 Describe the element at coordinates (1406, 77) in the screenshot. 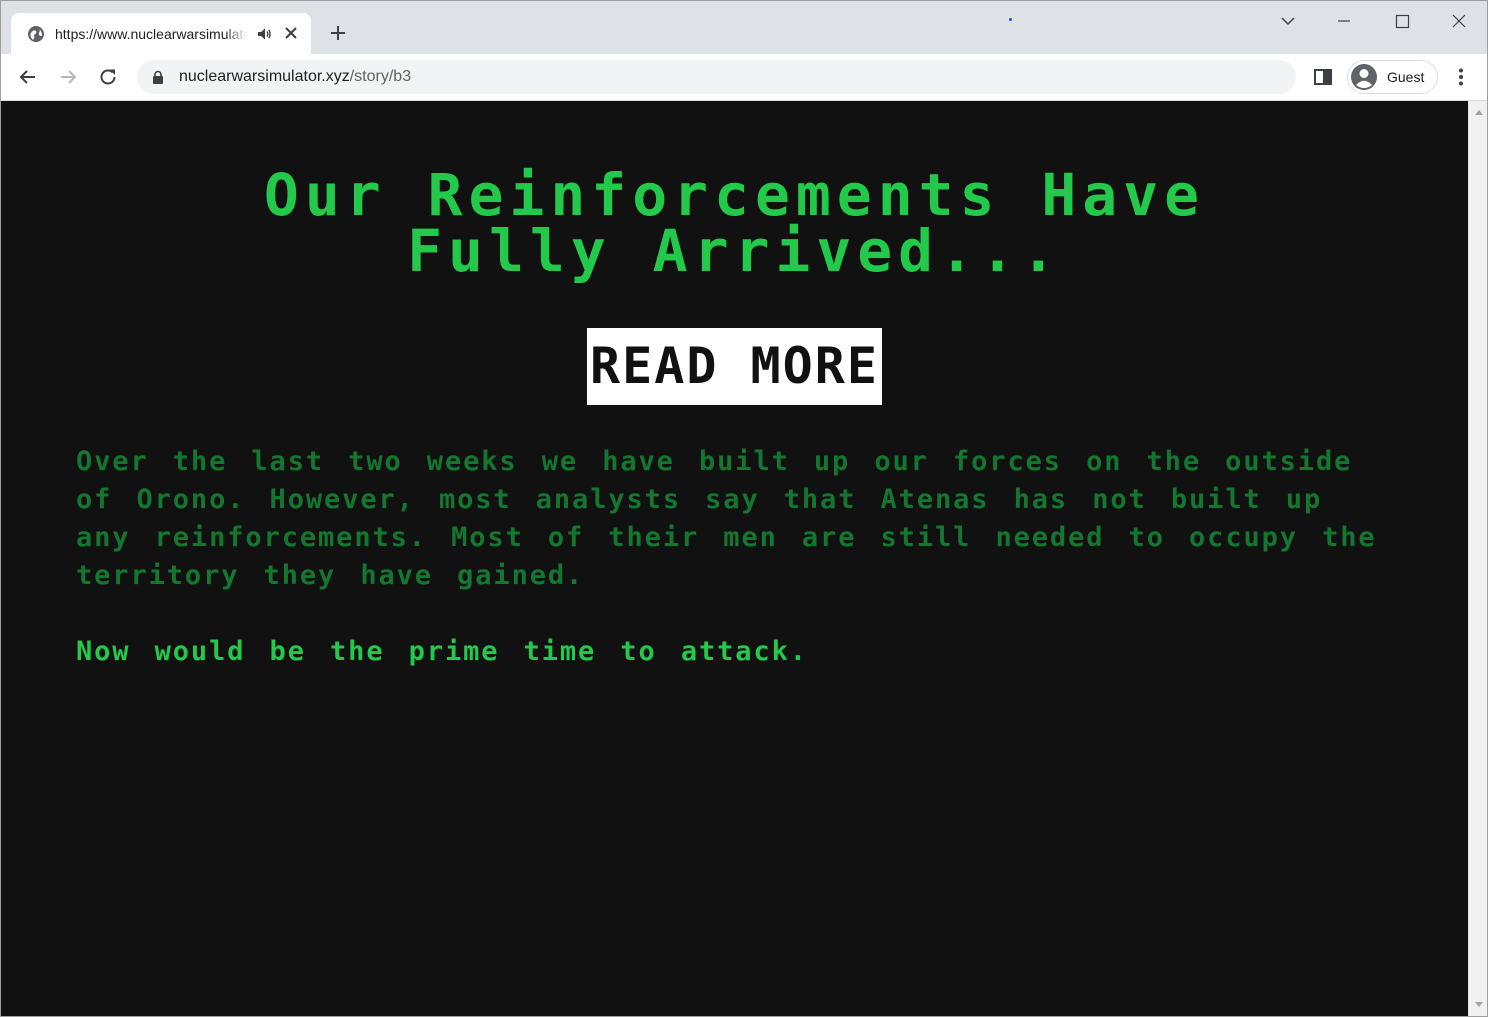

I see `profile-label: Guest` at that location.